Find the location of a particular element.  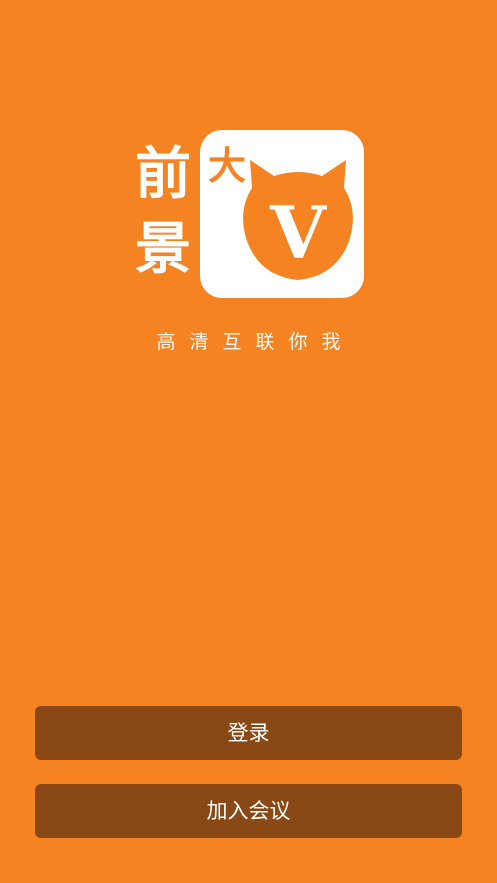

app-logo: 前 景 V 大 is located at coordinates (250, 214).